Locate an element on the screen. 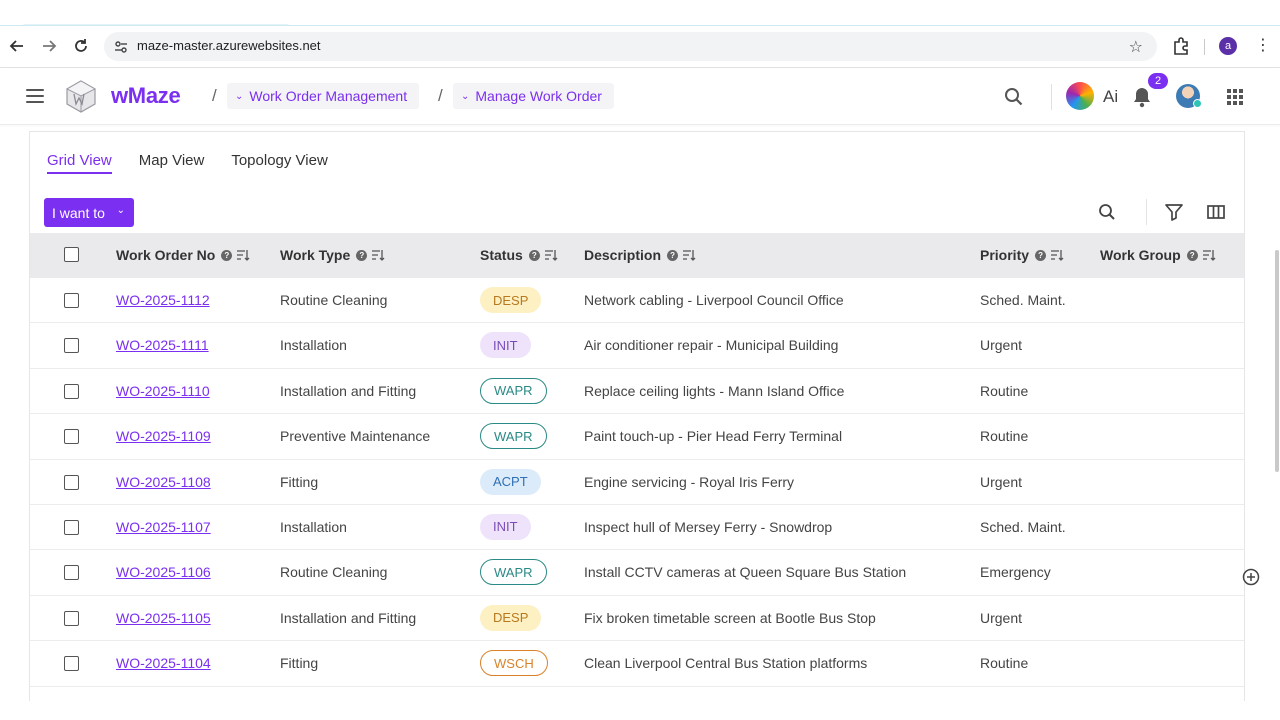 Image resolution: width=1280 pixels, height=720 pixels. toolbar-divider is located at coordinates (1204, 47).